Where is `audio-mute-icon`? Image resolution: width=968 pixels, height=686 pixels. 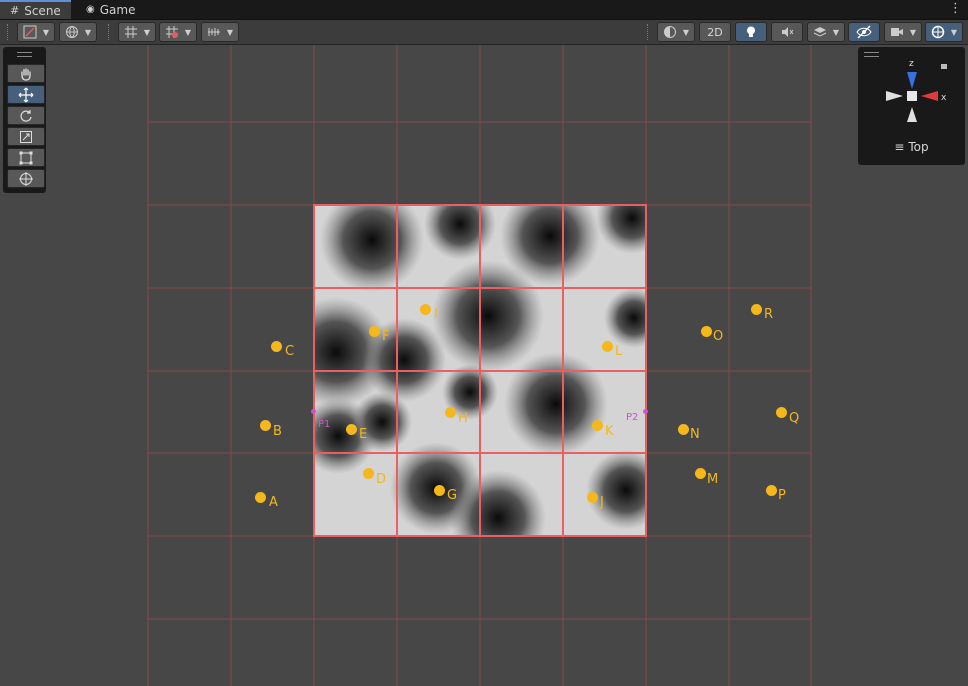
audio-mute-icon is located at coordinates (788, 32).